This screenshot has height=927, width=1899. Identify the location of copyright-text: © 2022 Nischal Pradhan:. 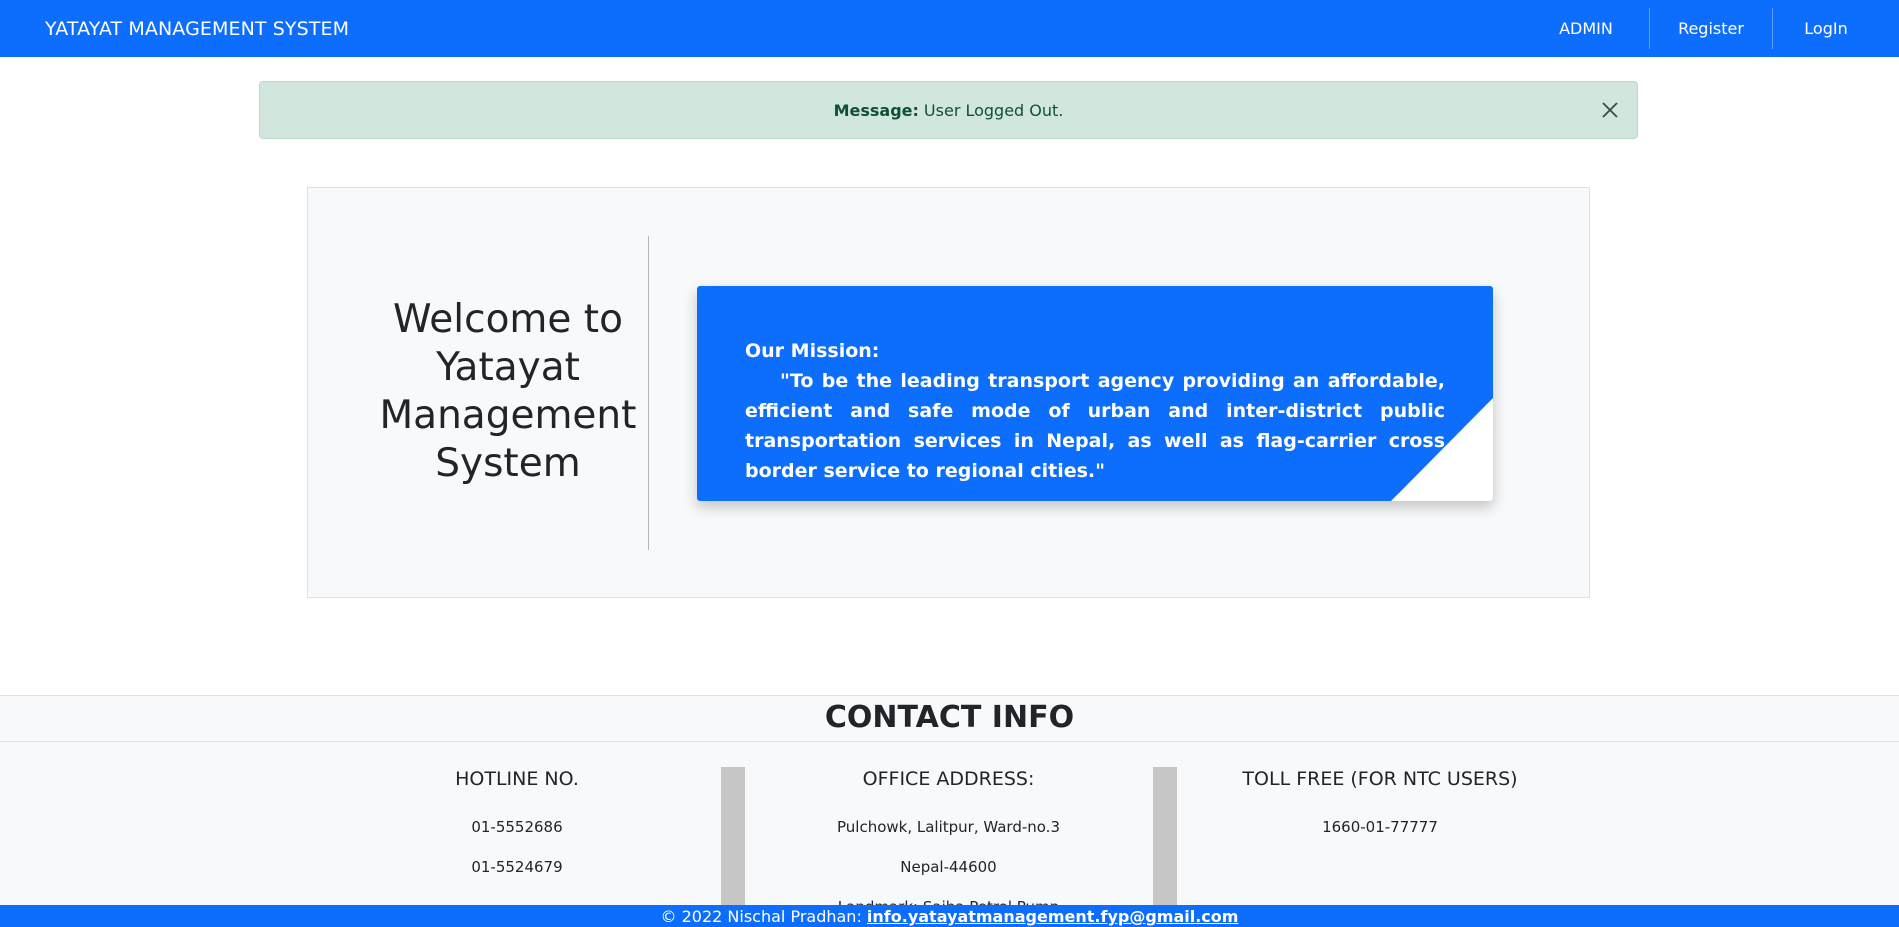
(761, 916).